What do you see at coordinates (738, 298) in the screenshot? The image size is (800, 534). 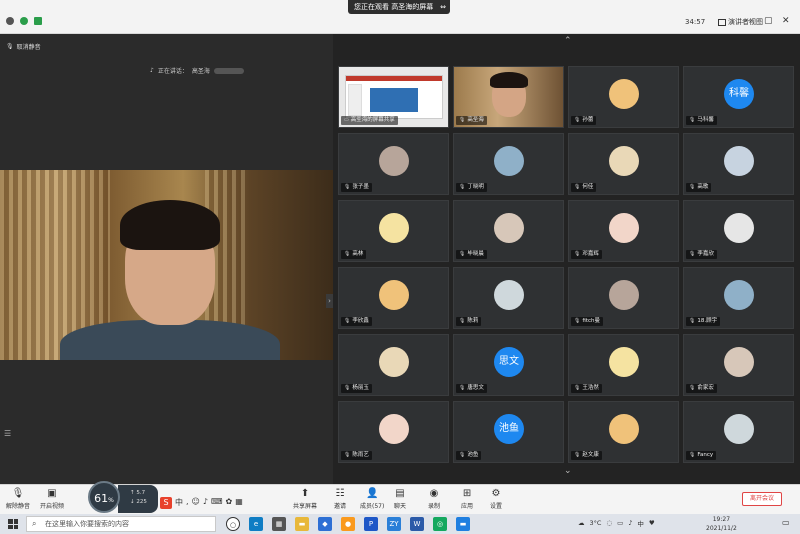 I see `participant-tile: 🎙 18.顾宇` at bounding box center [738, 298].